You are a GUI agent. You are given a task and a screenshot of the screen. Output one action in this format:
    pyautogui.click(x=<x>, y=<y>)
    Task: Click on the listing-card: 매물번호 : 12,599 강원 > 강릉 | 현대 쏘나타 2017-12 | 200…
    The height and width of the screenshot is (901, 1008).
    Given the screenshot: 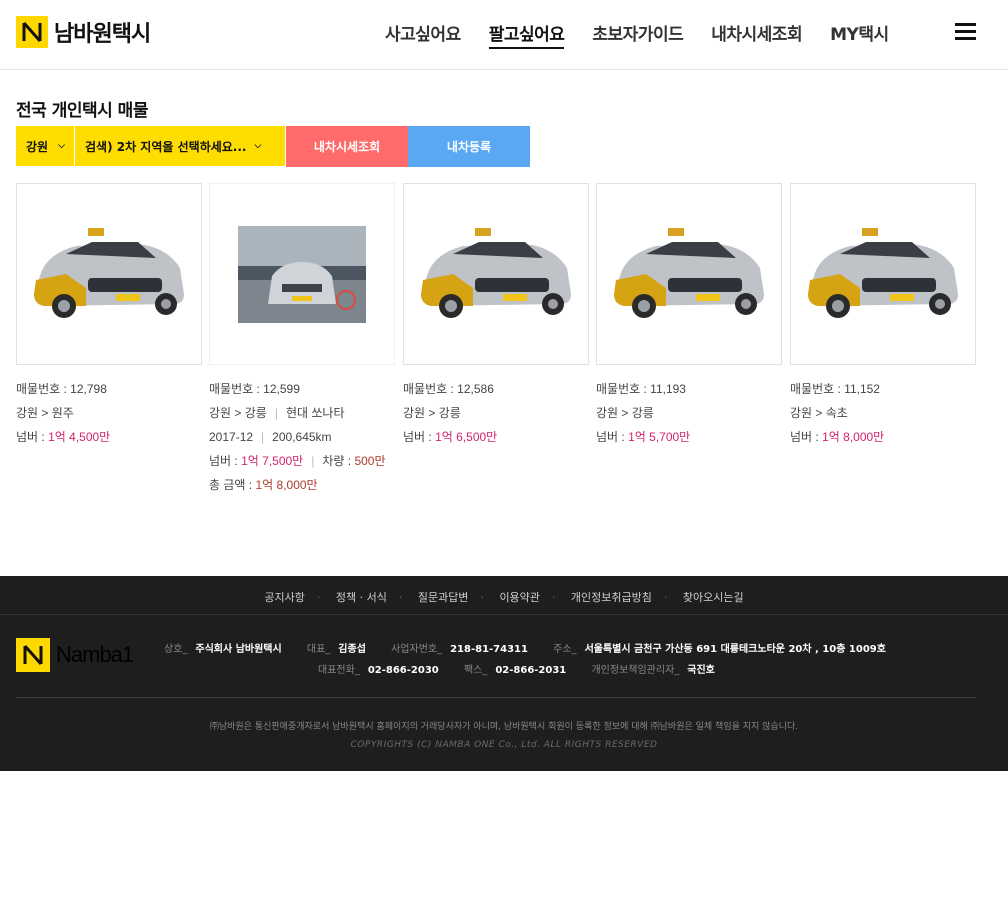 What is the action you would take?
    pyautogui.click(x=302, y=340)
    